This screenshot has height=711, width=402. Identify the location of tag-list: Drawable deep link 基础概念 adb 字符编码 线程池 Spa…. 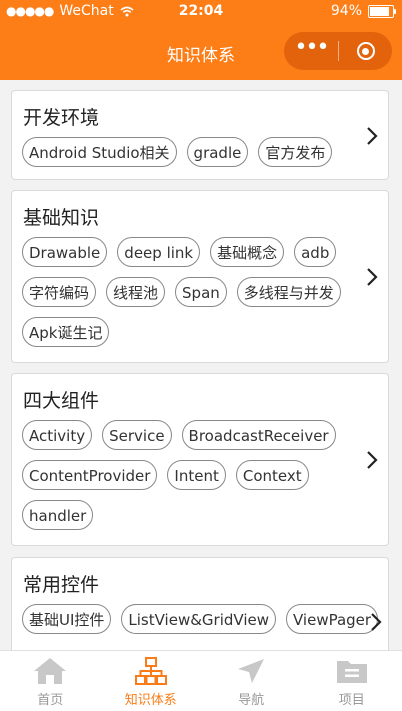
(189, 292).